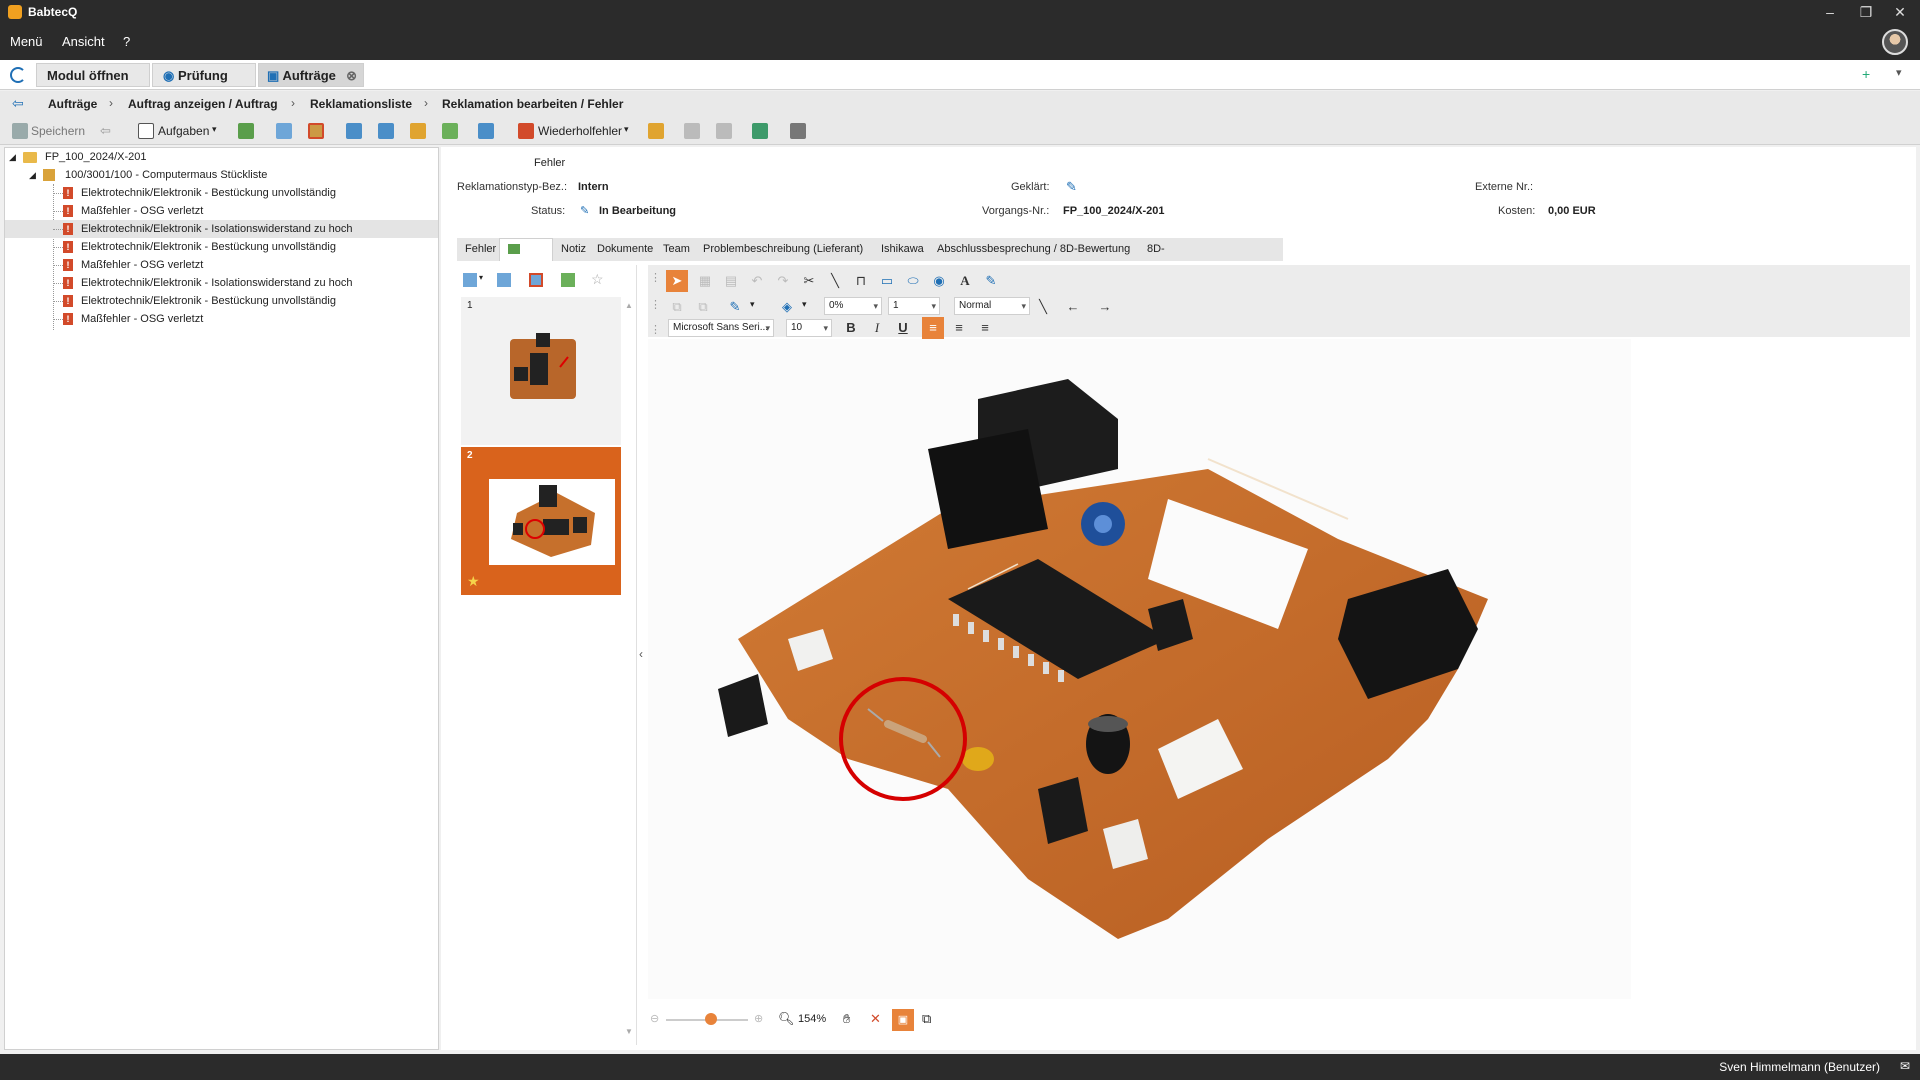 The height and width of the screenshot is (1080, 1920). Describe the element at coordinates (760, 131) in the screenshot. I see `export-icon` at that location.